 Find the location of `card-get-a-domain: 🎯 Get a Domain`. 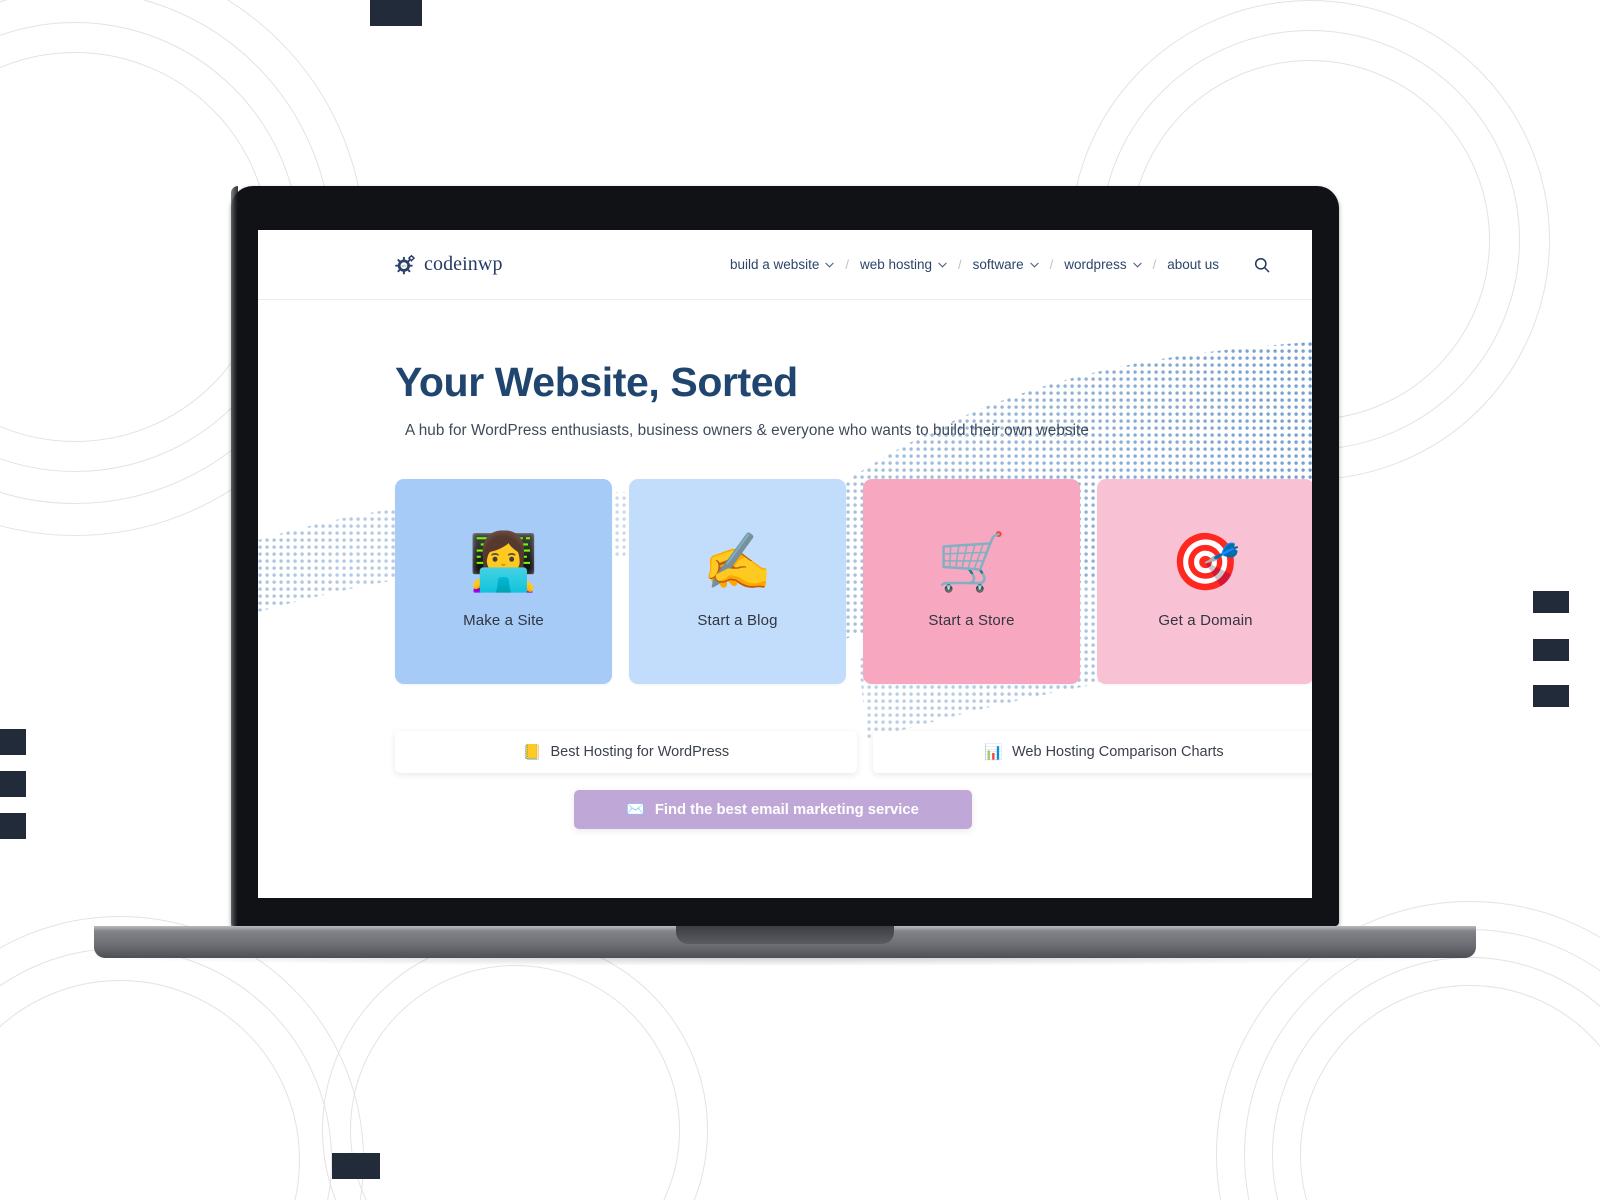

card-get-a-domain: 🎯 Get a Domain is located at coordinates (1204, 582).